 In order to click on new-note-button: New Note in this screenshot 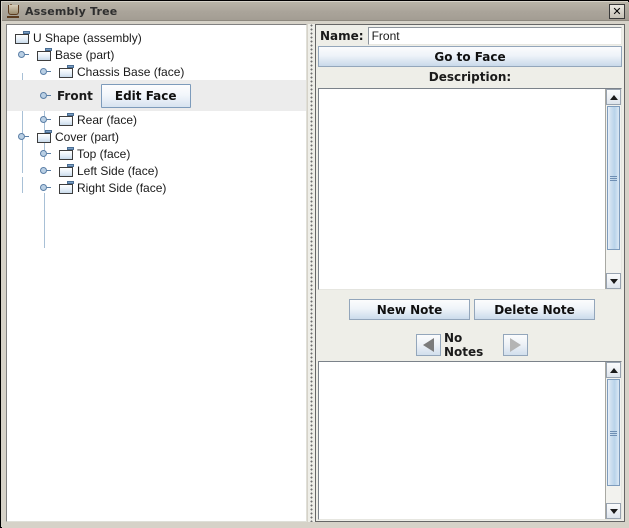, I will do `click(409, 309)`.